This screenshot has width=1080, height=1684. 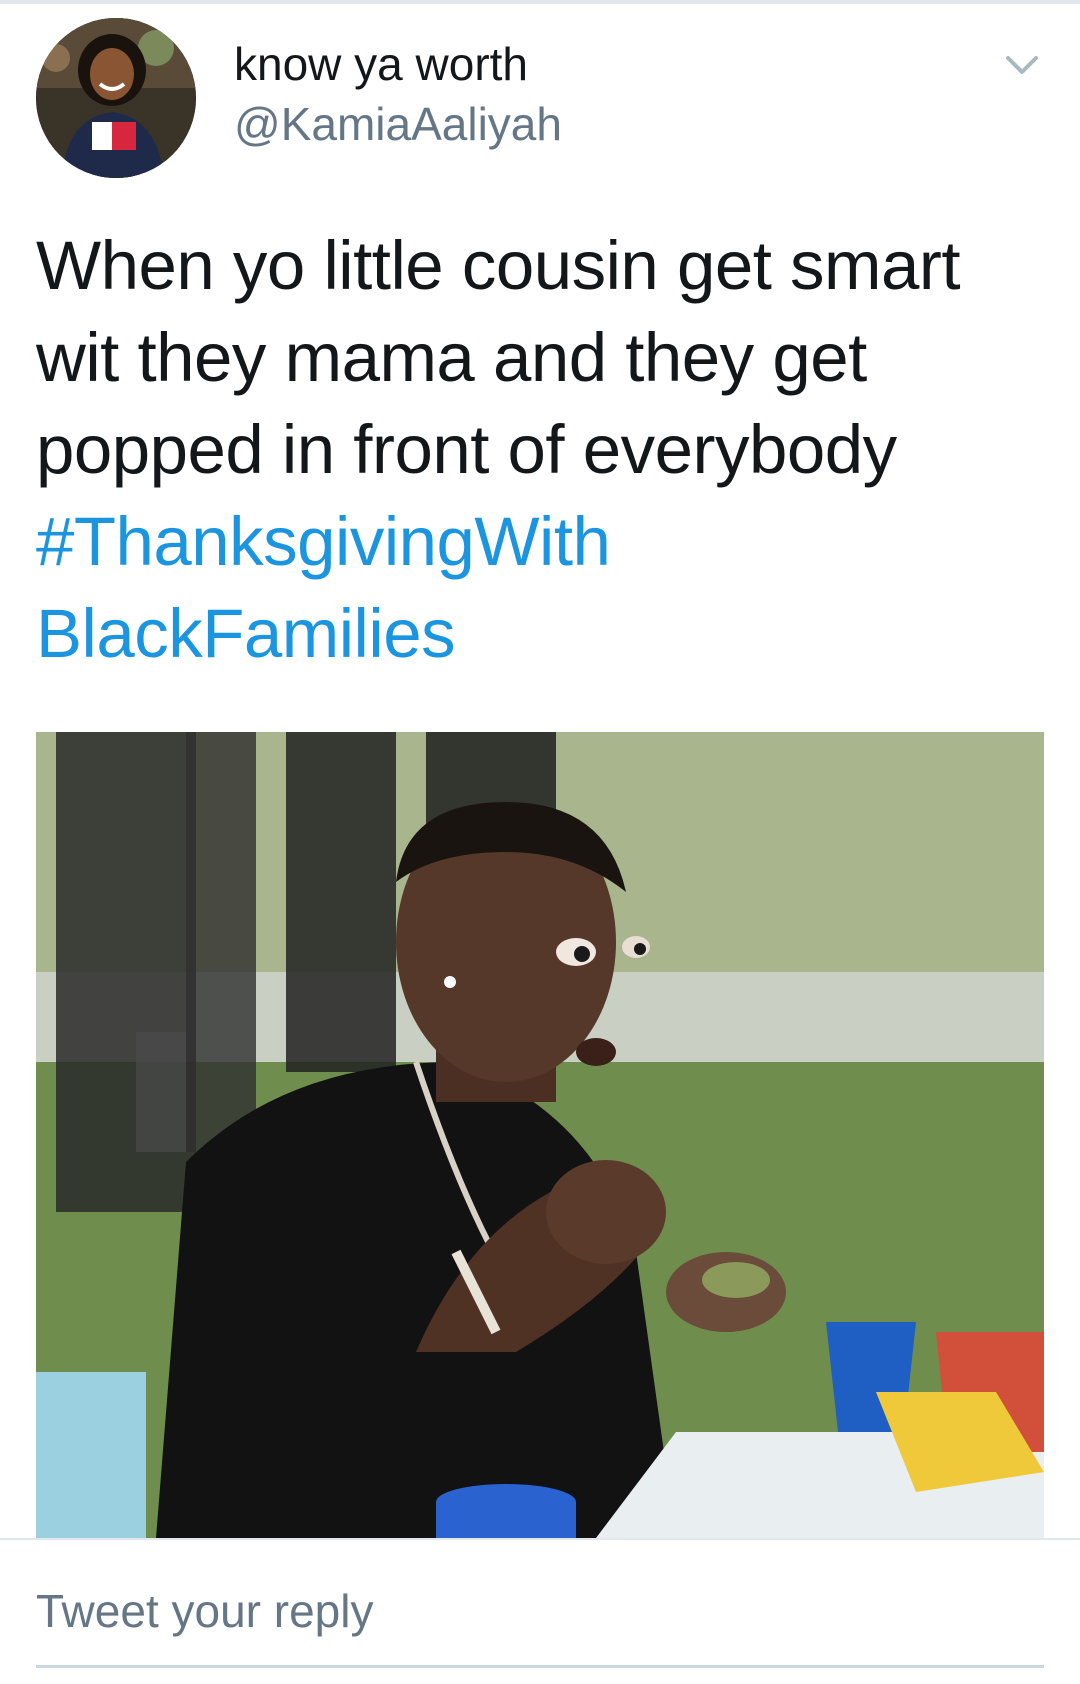 What do you see at coordinates (540, 1622) in the screenshot?
I see `reply-input: Tweet your reply` at bounding box center [540, 1622].